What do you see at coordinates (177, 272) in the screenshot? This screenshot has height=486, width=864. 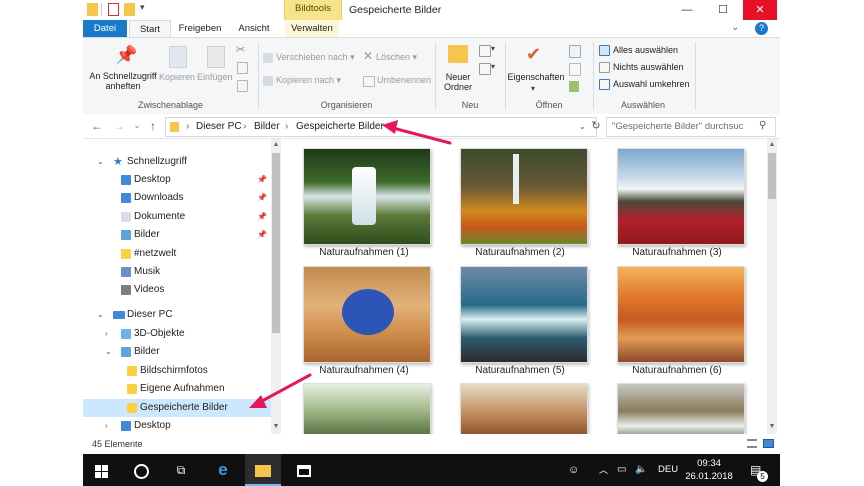 I see `tree-item-musik: Musik` at bounding box center [177, 272].